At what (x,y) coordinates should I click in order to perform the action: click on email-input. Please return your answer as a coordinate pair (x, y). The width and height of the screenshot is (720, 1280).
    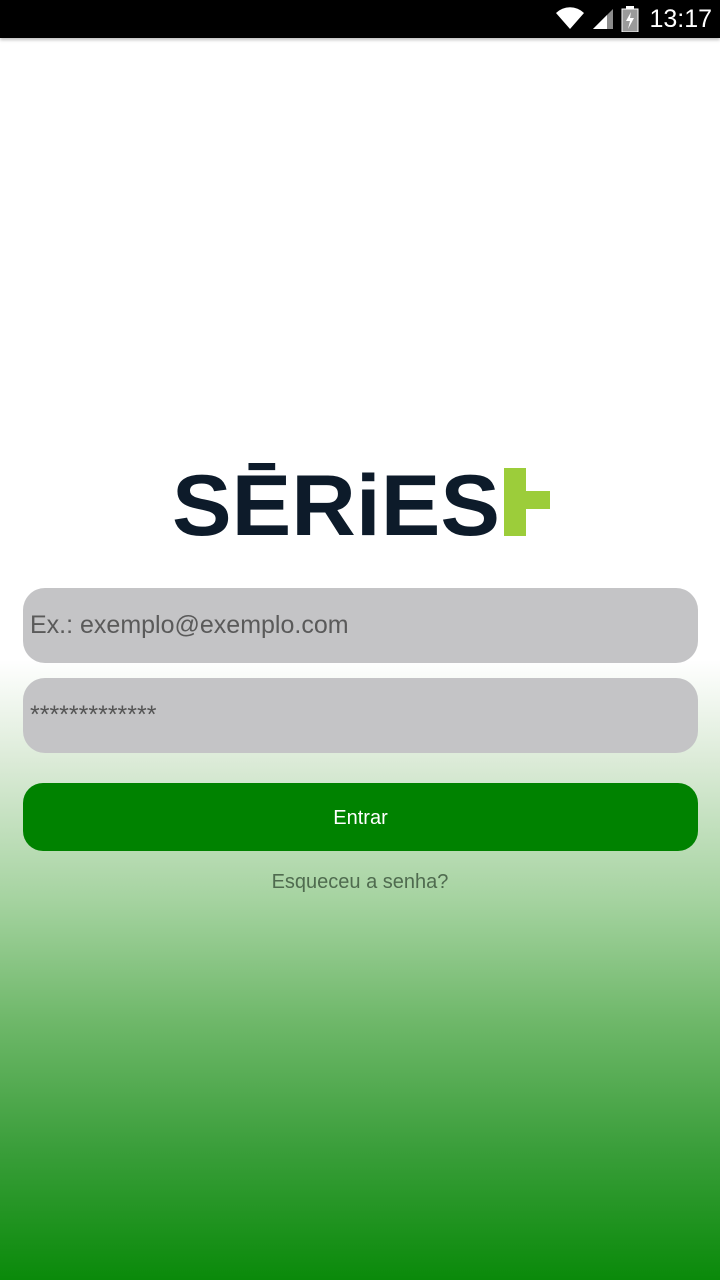
    Looking at the image, I should click on (360, 625).